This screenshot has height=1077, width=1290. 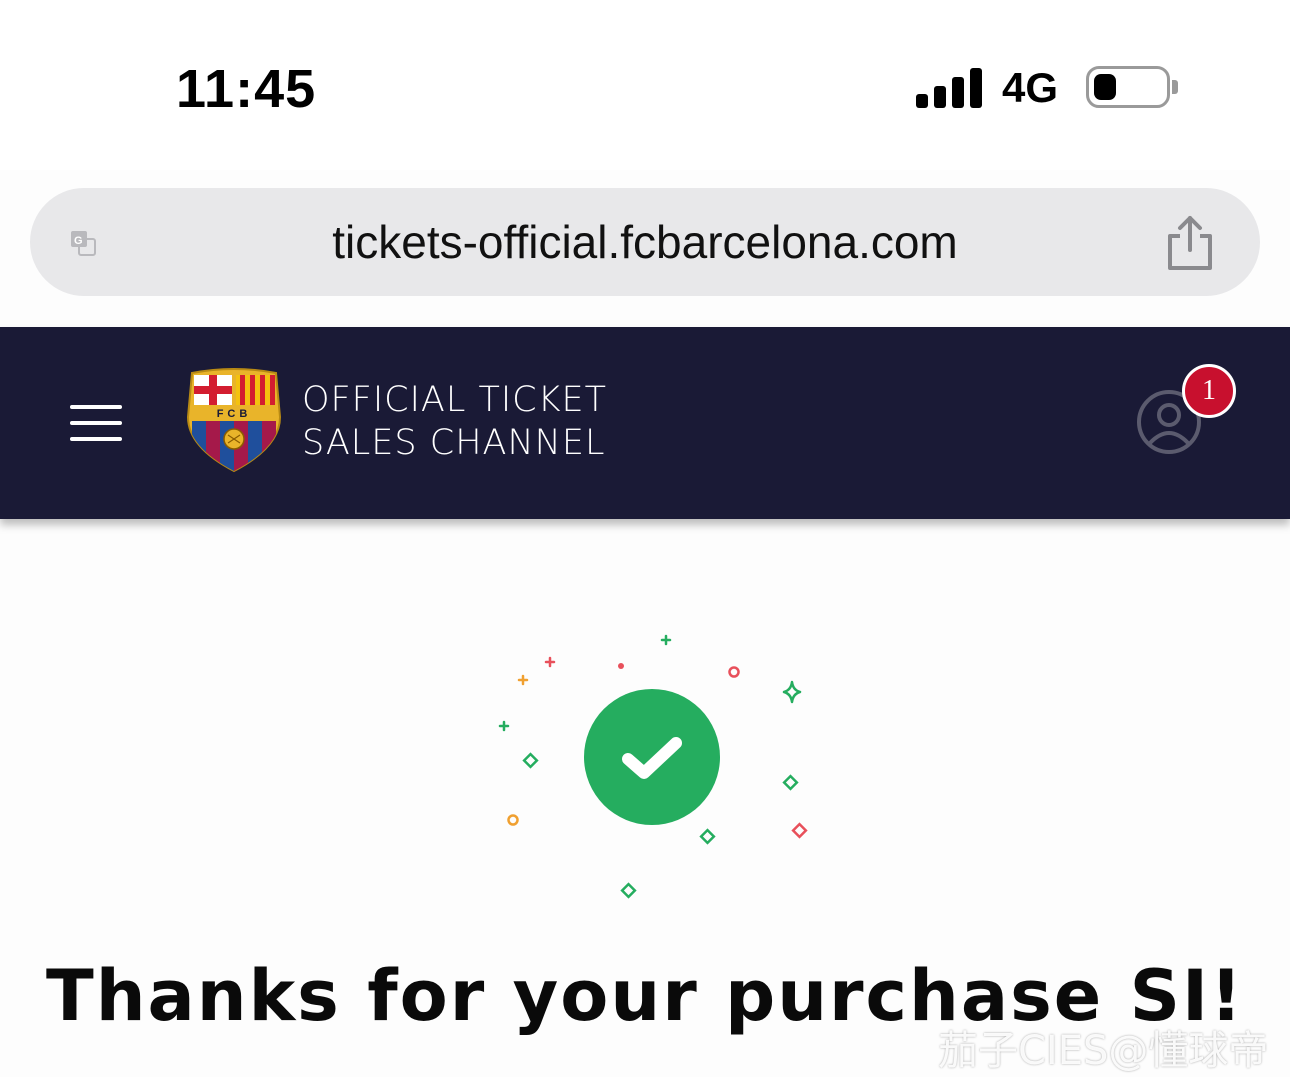 What do you see at coordinates (1175, 87) in the screenshot?
I see `battery-cap` at bounding box center [1175, 87].